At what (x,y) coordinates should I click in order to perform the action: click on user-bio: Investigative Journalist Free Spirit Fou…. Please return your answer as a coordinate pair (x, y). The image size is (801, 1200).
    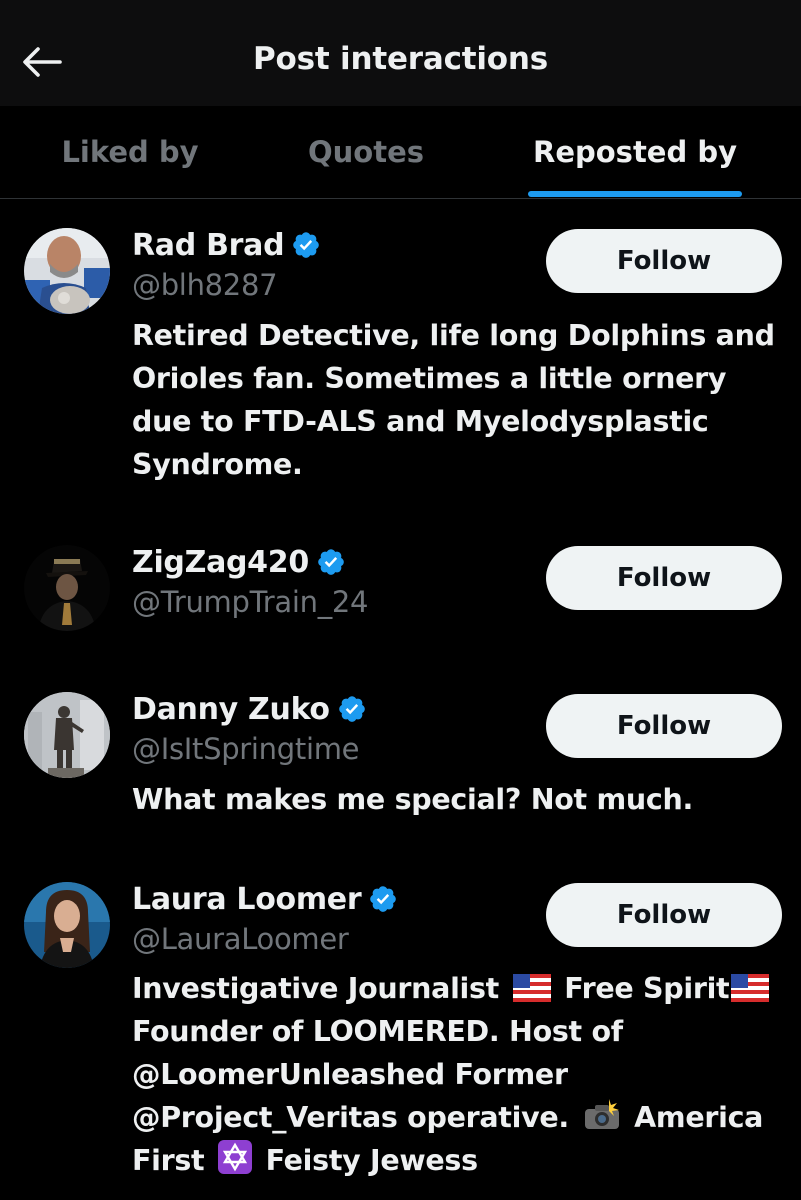
    Looking at the image, I should click on (457, 1074).